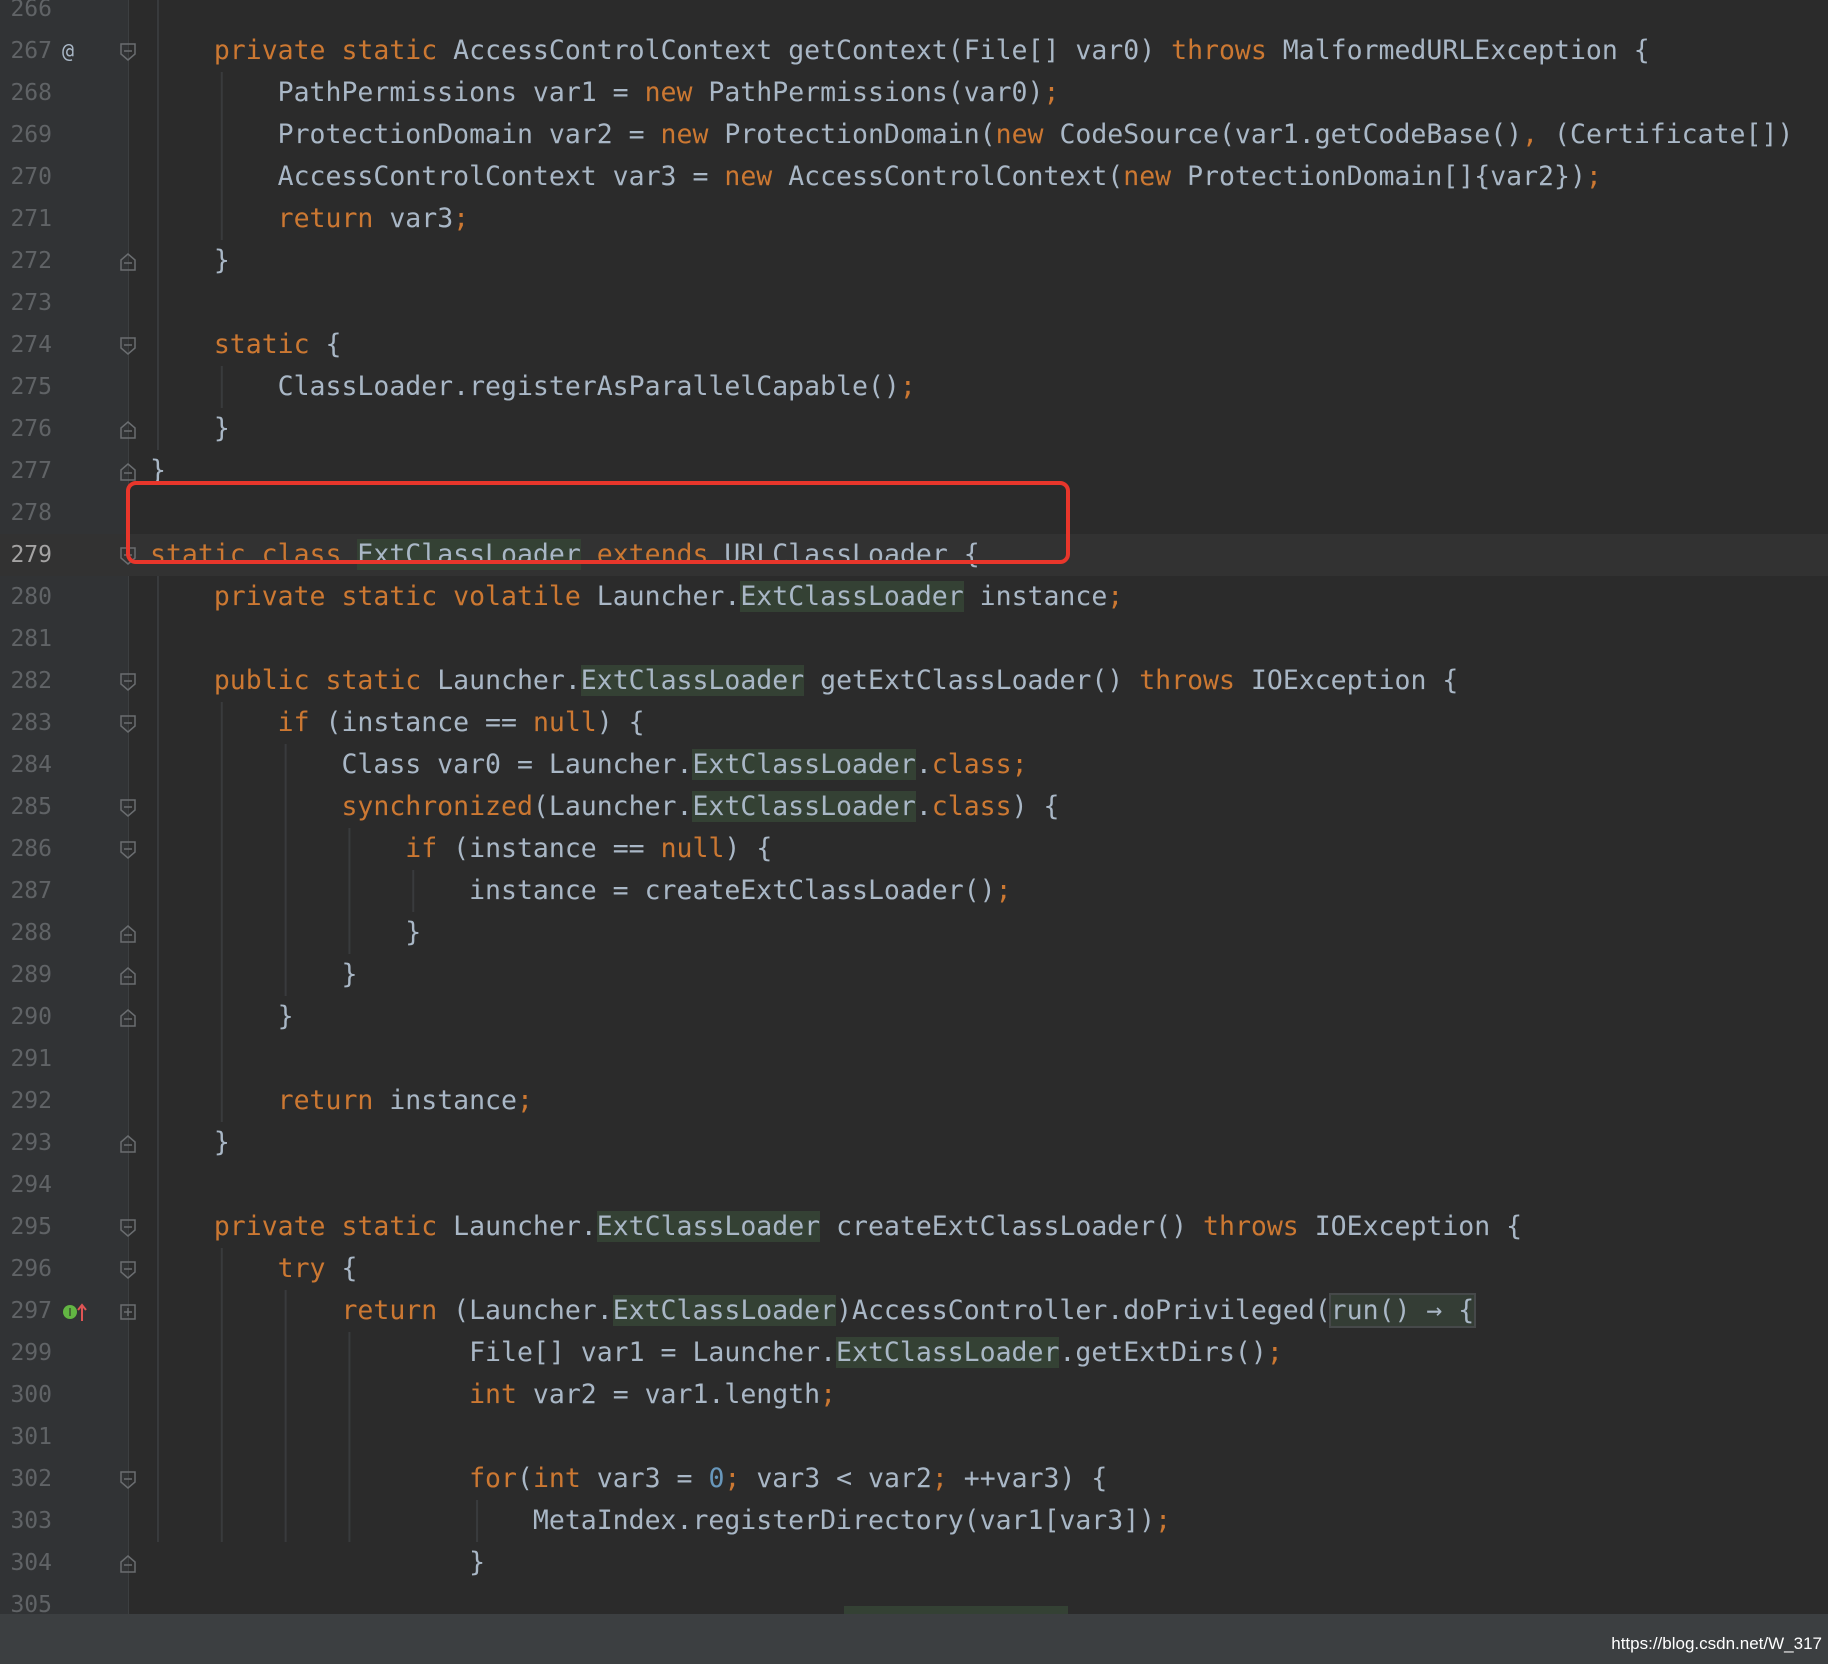  Describe the element at coordinates (533, 387) in the screenshot. I see `code-text: ClassLoader.registerAsParallelCapable();` at that location.